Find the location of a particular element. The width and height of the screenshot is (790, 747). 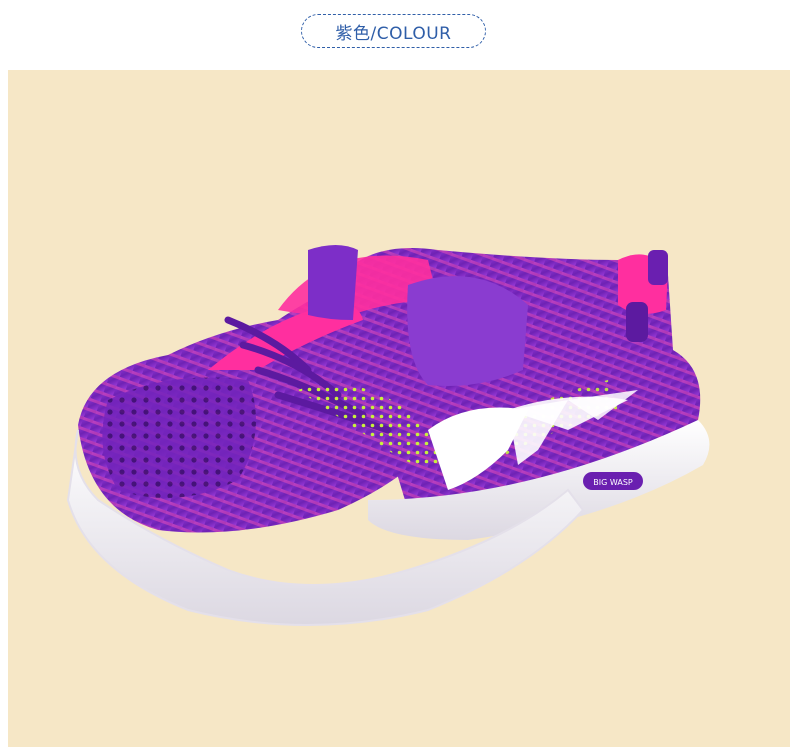

colour-label-pill: 紫色/COLOUR is located at coordinates (393, 31).